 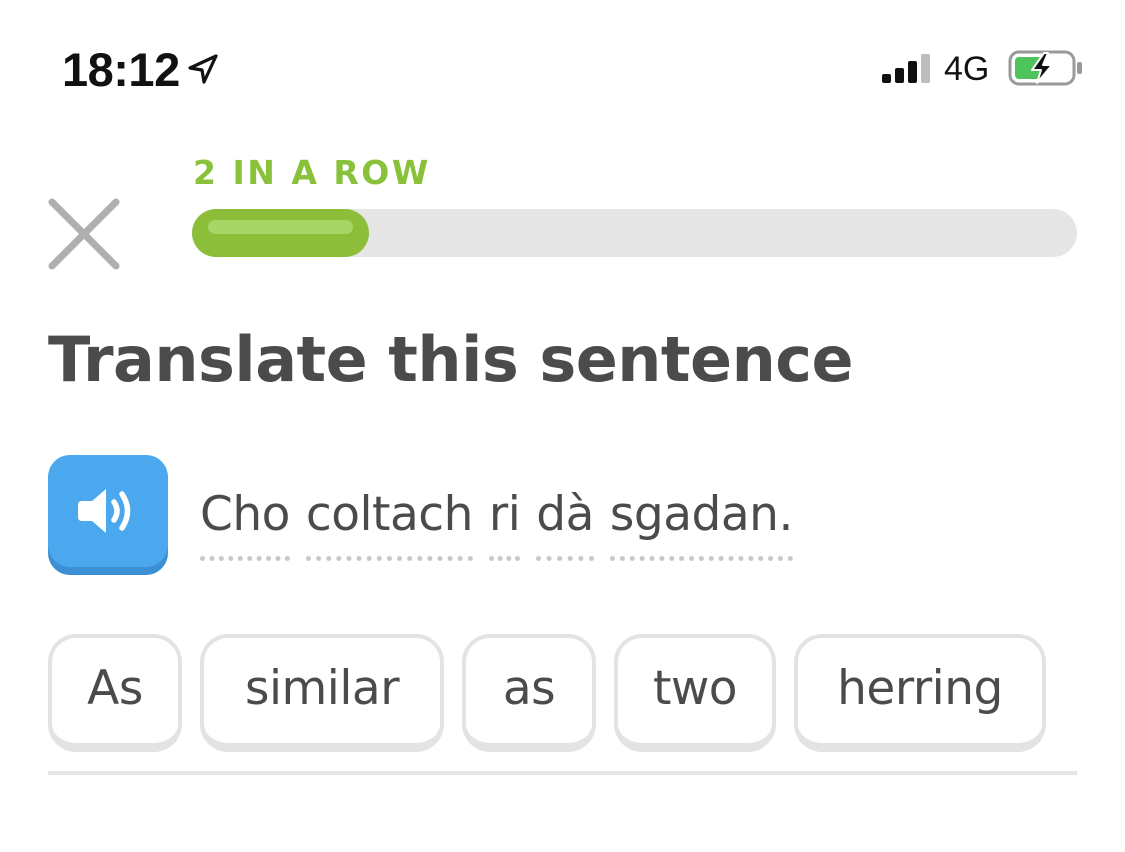 I want to click on location-arrow-icon, so click(x=203, y=69).